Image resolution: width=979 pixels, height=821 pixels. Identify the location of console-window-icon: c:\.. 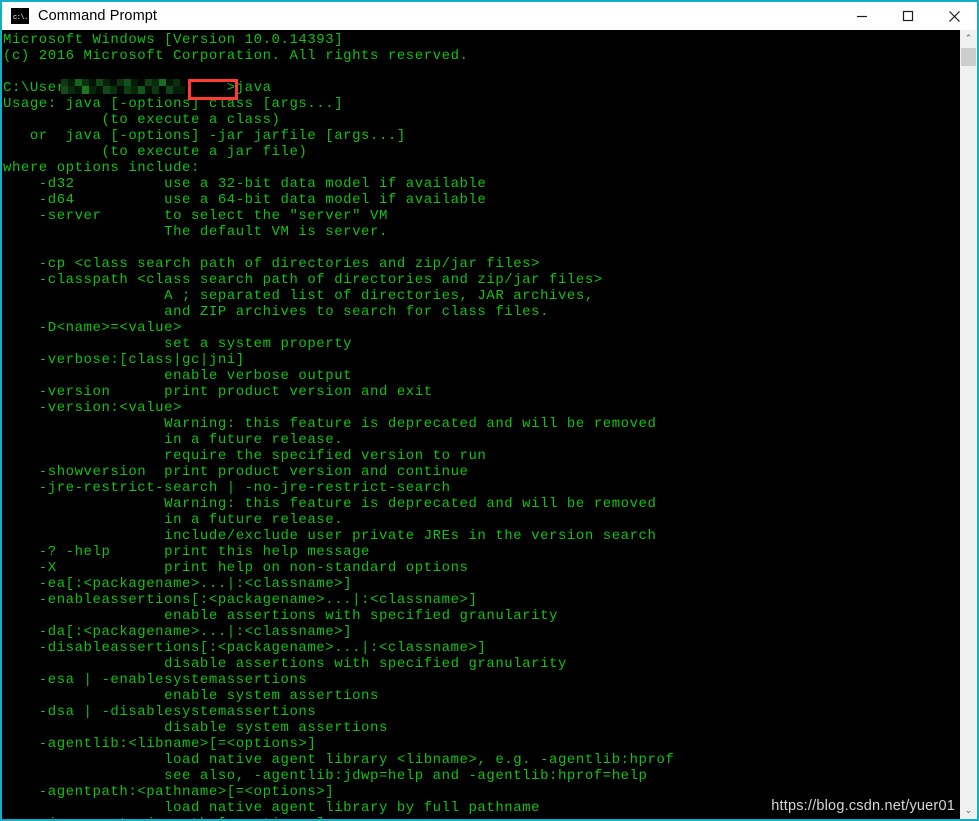
(20, 16).